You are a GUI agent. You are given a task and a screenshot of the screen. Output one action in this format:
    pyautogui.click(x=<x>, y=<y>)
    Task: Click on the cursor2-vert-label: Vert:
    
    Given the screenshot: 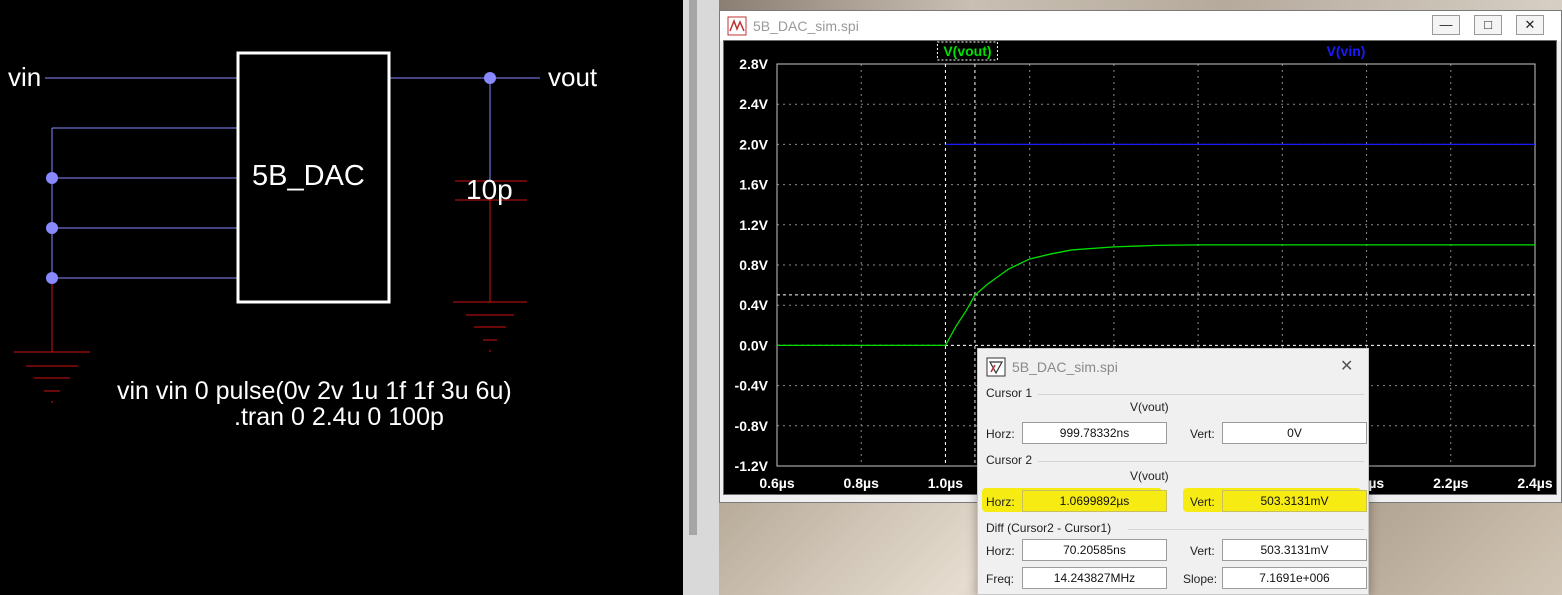 What is the action you would take?
    pyautogui.click(x=1202, y=502)
    